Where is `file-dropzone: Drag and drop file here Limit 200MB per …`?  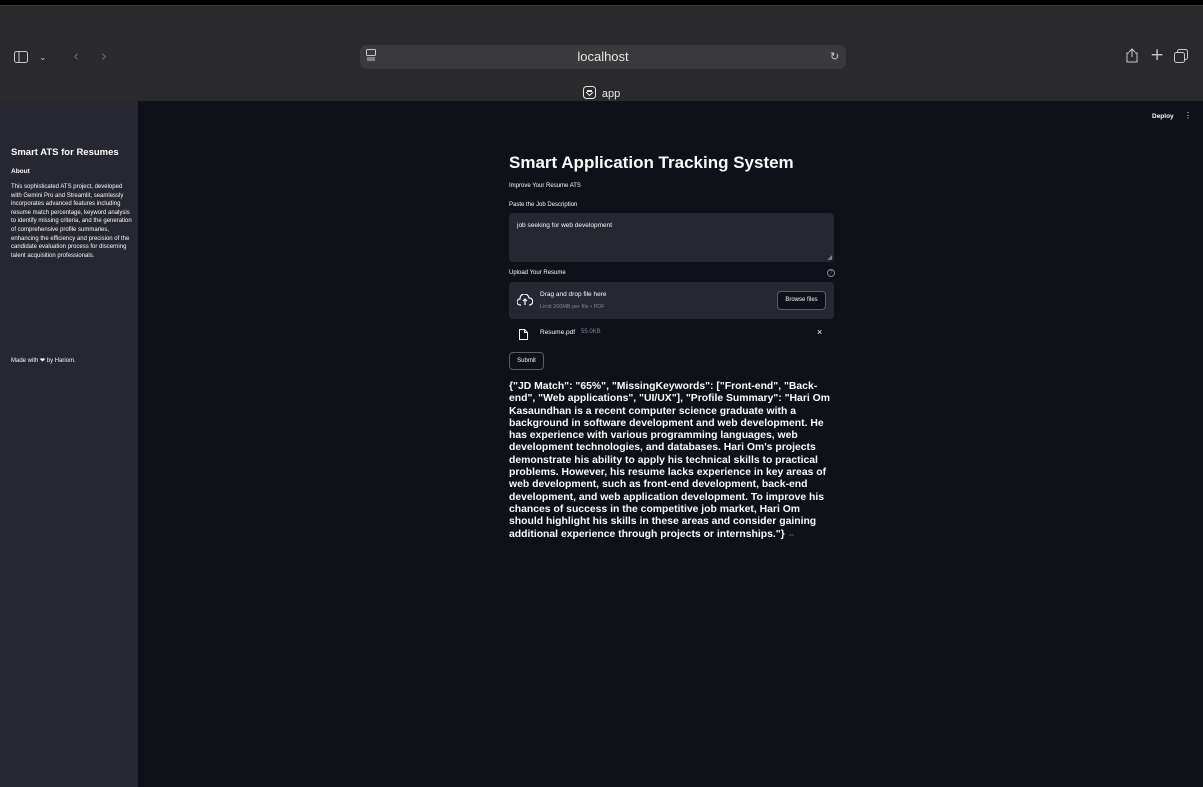 file-dropzone: Drag and drop file here Limit 200MB per … is located at coordinates (671, 300).